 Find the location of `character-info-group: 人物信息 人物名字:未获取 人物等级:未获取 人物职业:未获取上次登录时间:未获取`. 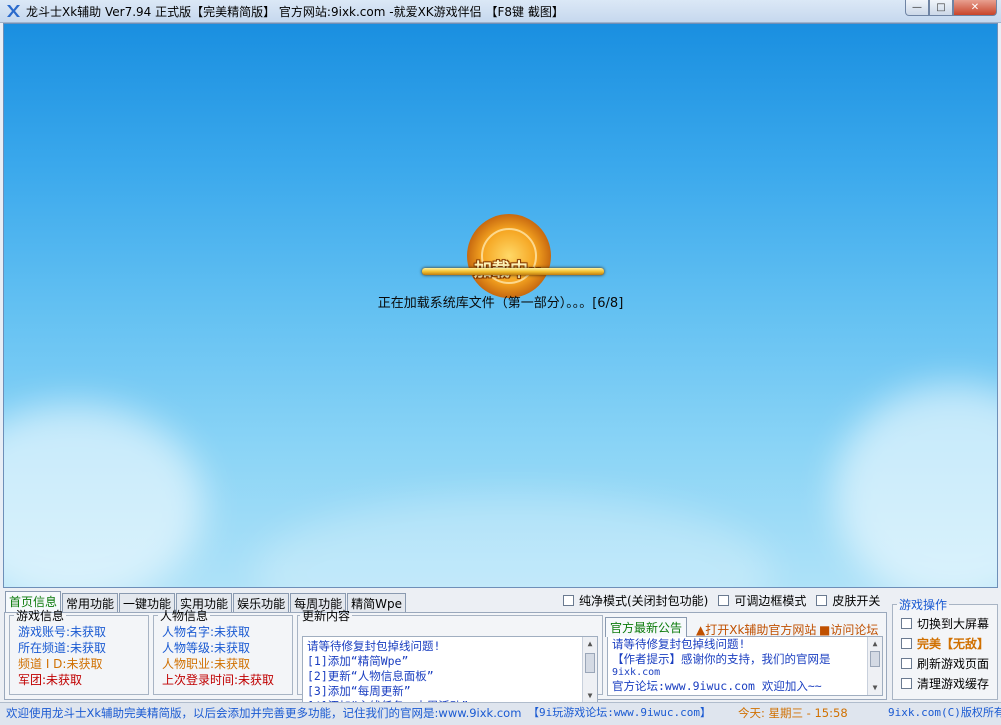

character-info-group: 人物信息 人物名字:未获取 人物等级:未获取 人物职业:未获取上次登录时间:未获取 is located at coordinates (223, 651).